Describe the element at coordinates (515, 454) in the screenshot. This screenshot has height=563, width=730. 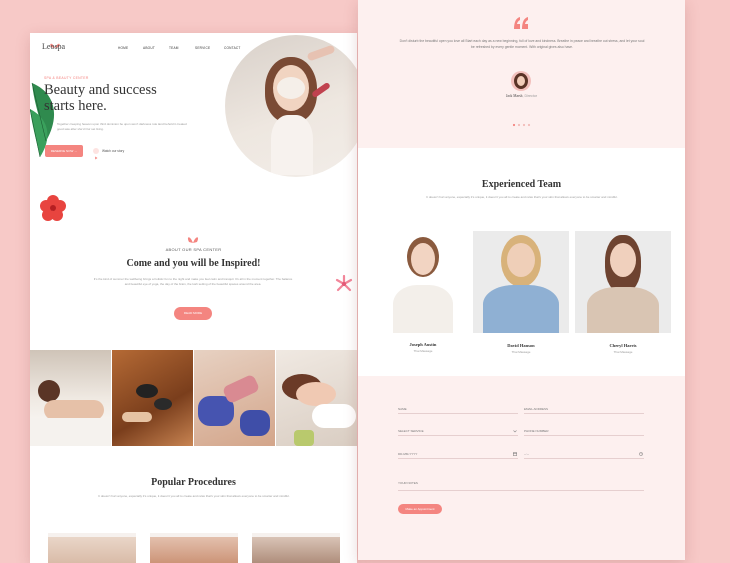
I see `calendar-icon` at that location.